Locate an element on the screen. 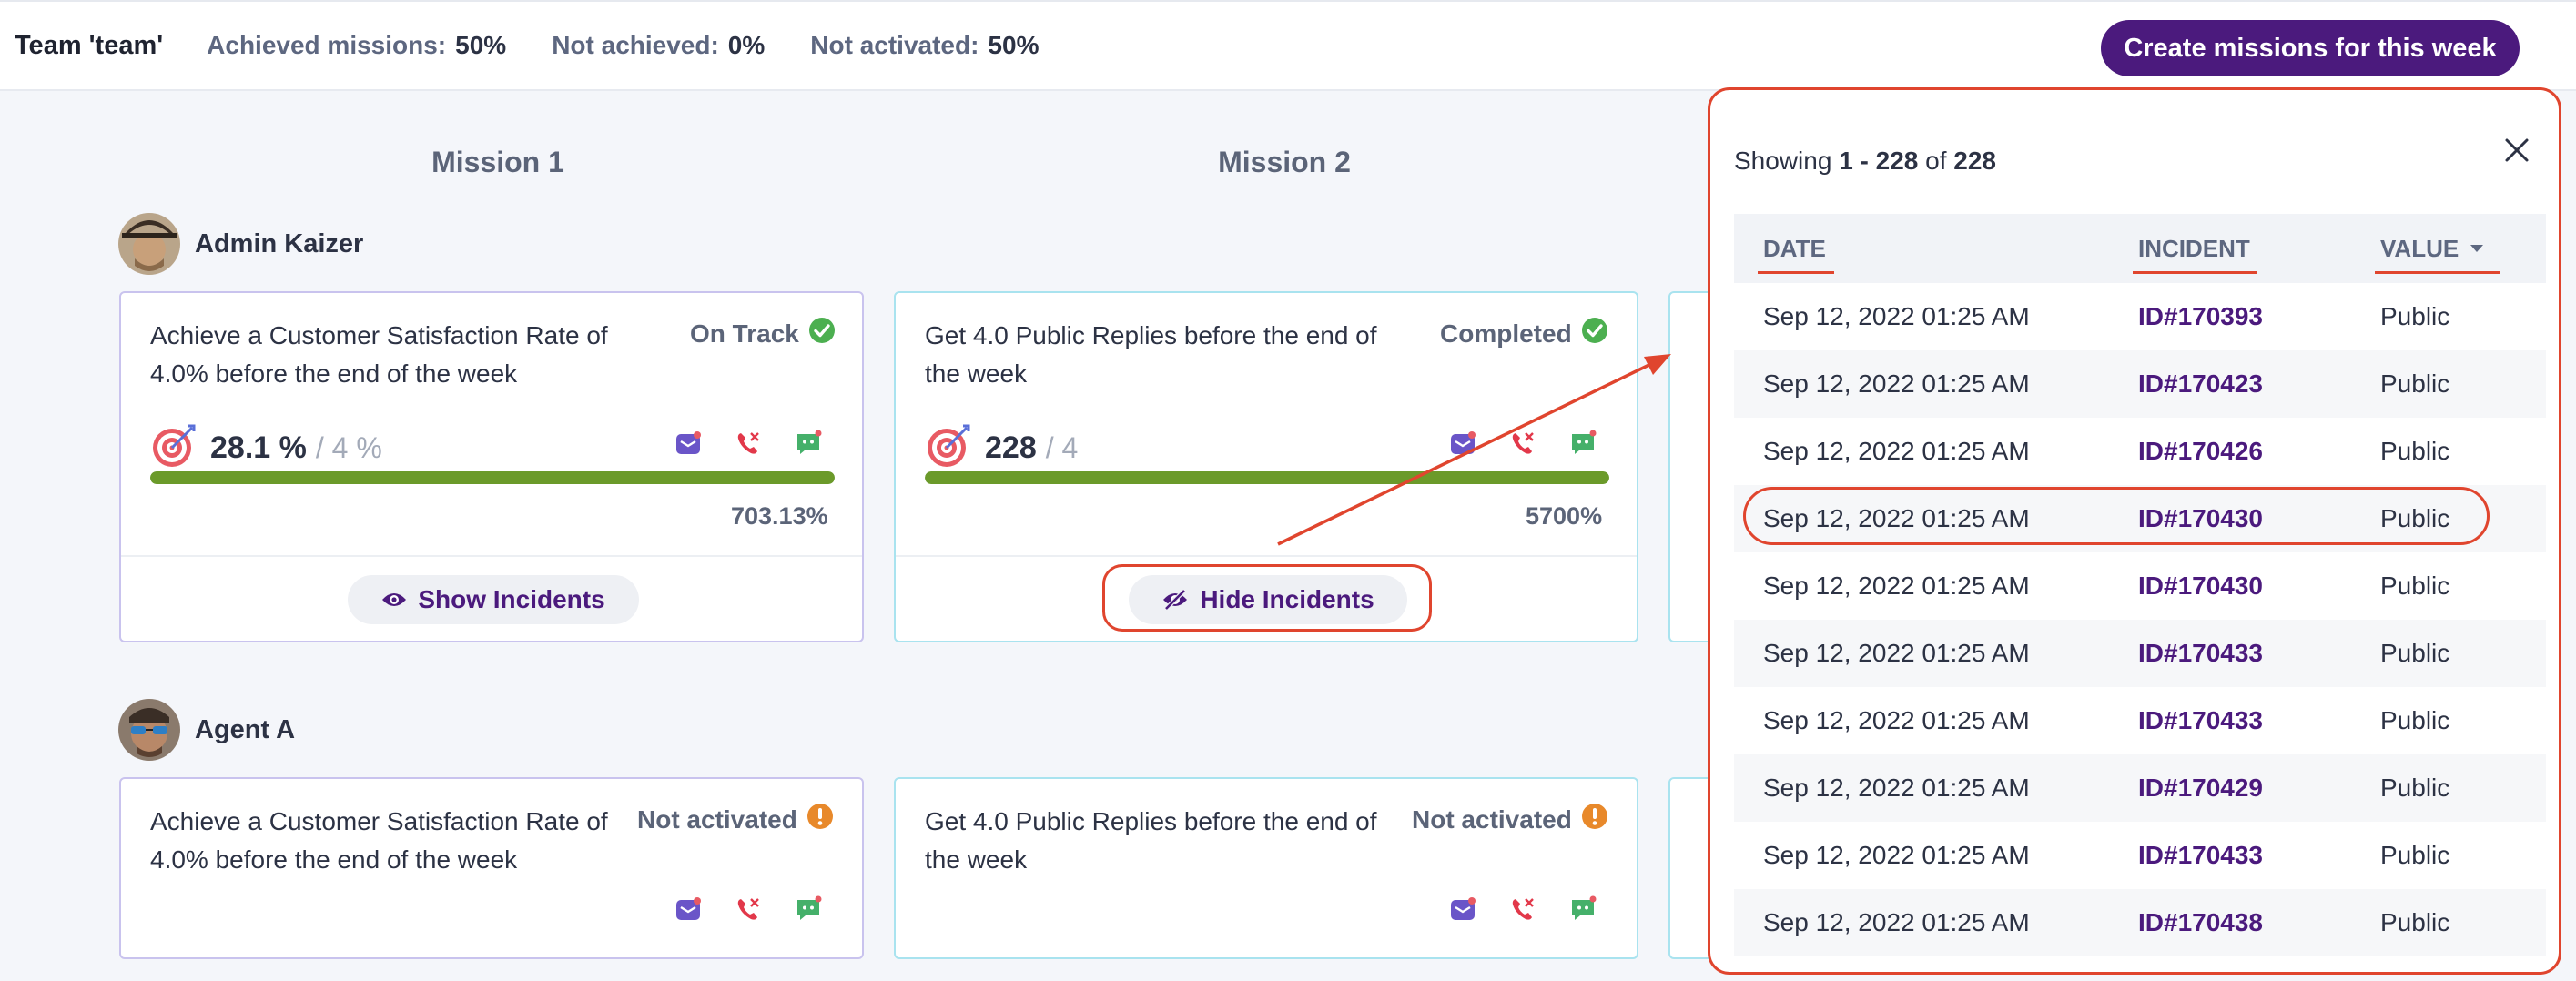 The height and width of the screenshot is (981, 2576). incident-link: ID#170393 is located at coordinates (2200, 316).